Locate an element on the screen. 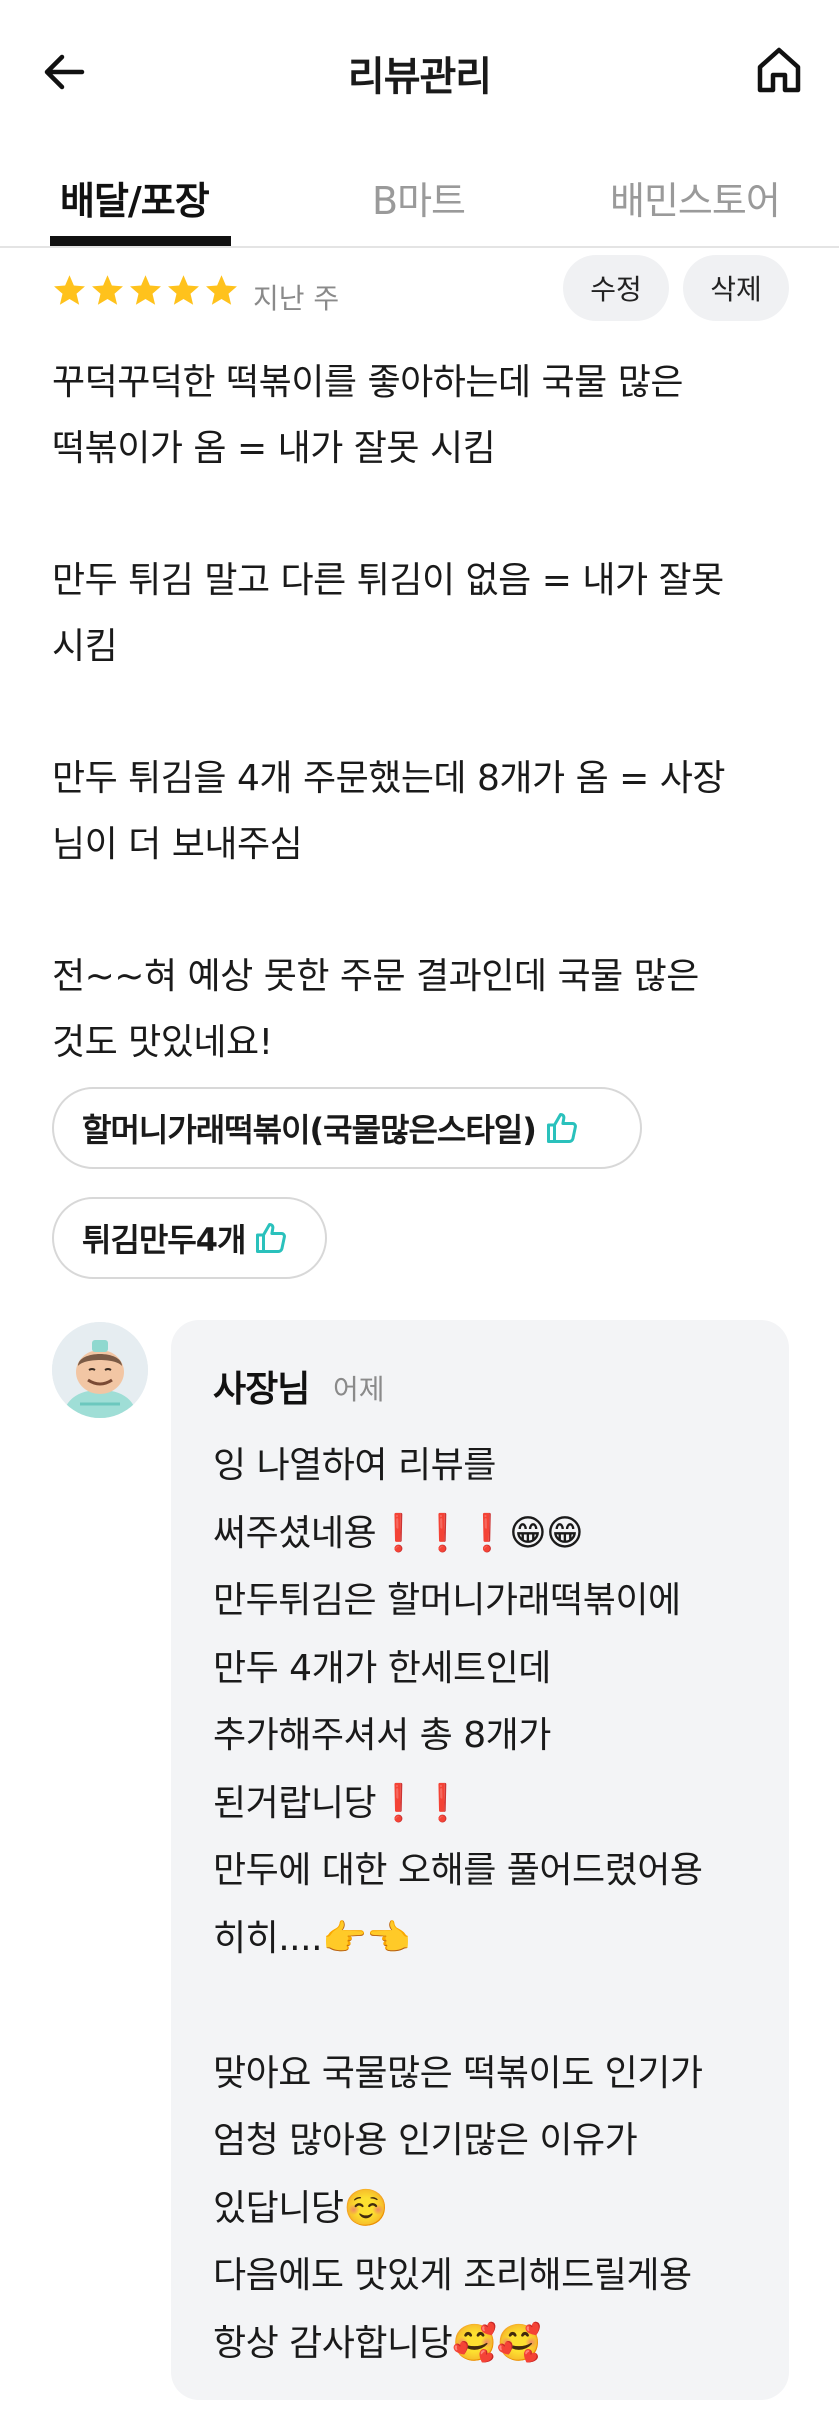  menu-item-label: 할머니가래떡볶이(국물많은스타일) is located at coordinates (309, 1130).